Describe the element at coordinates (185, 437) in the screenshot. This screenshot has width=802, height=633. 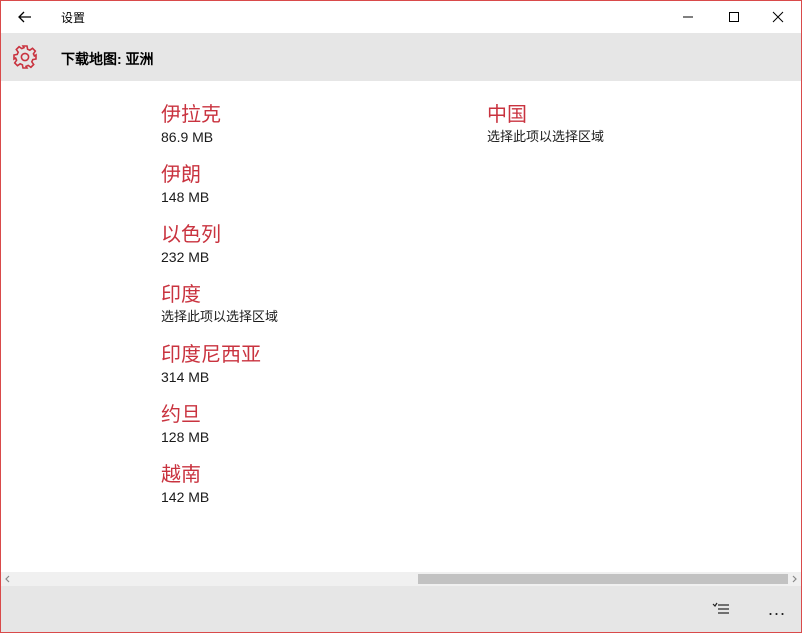
I see `region-size: 128 MB` at that location.